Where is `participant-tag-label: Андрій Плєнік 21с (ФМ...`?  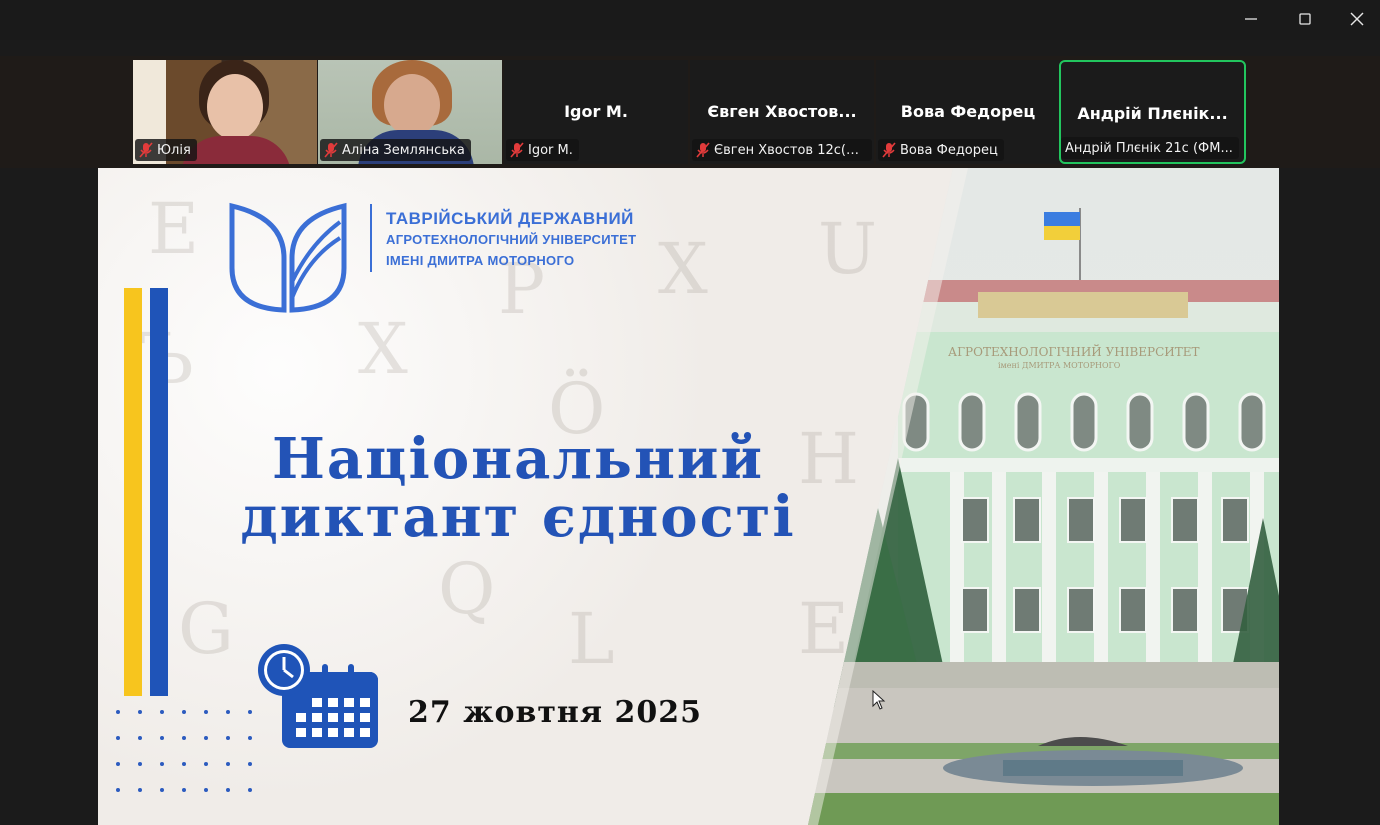
participant-tag-label: Андрій Плєнік 21с (ФМ... is located at coordinates (1149, 148).